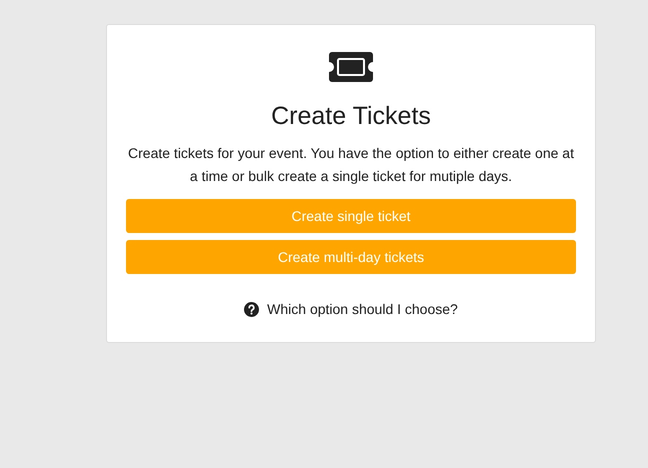 The height and width of the screenshot is (468, 648). Describe the element at coordinates (351, 67) in the screenshot. I see `ticket-icon` at that location.